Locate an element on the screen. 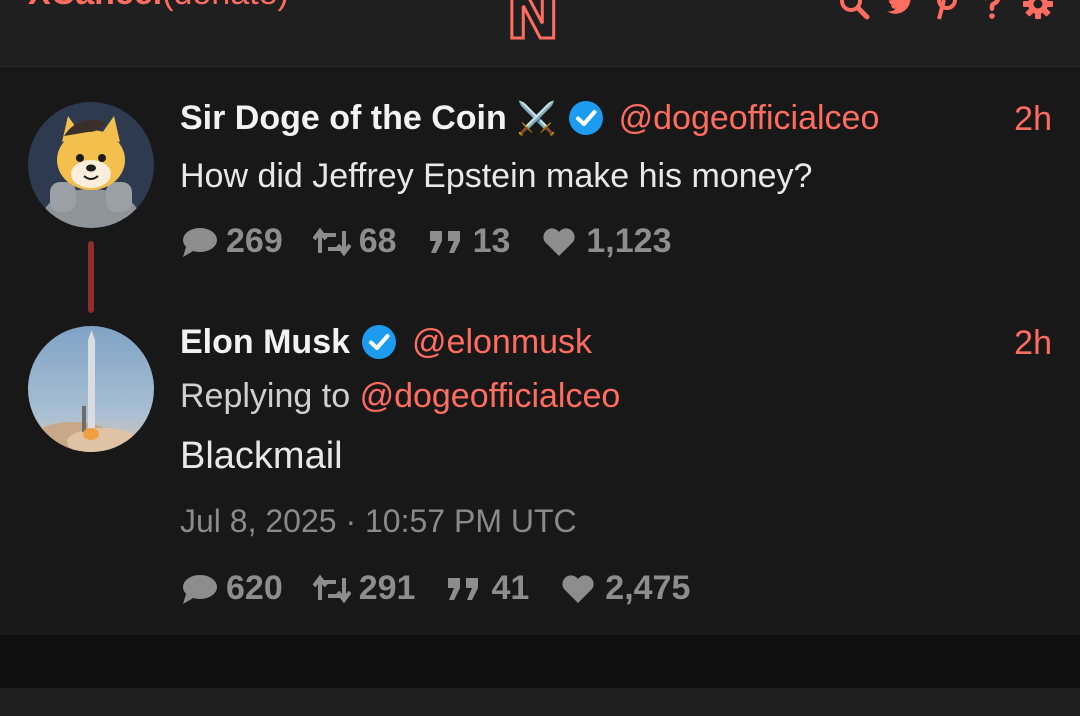 The height and width of the screenshot is (716, 1080). retweet-count: 291 is located at coordinates (364, 588).